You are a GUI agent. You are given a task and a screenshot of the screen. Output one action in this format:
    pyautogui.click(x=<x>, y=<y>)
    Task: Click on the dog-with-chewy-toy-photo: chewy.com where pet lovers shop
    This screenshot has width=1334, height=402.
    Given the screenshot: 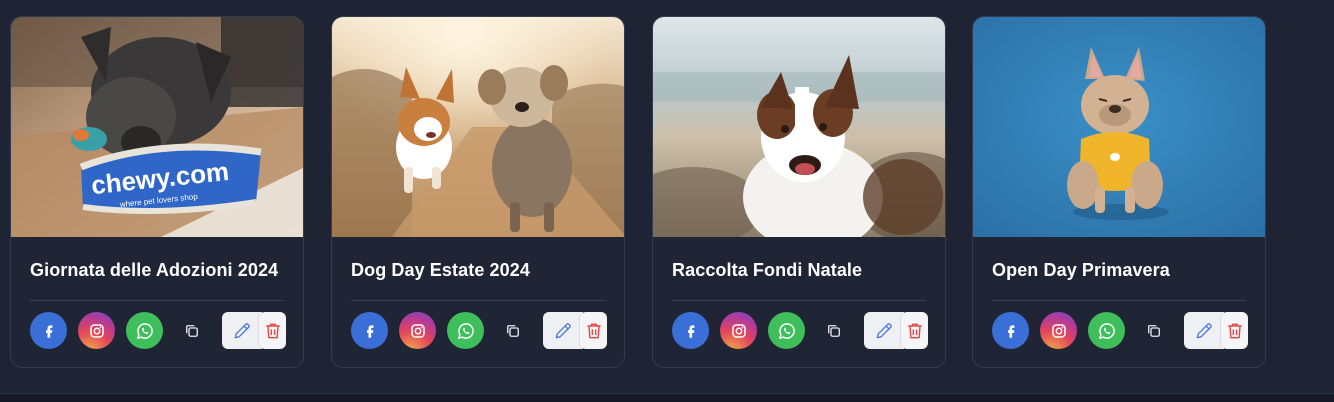 What is the action you would take?
    pyautogui.click(x=157, y=127)
    